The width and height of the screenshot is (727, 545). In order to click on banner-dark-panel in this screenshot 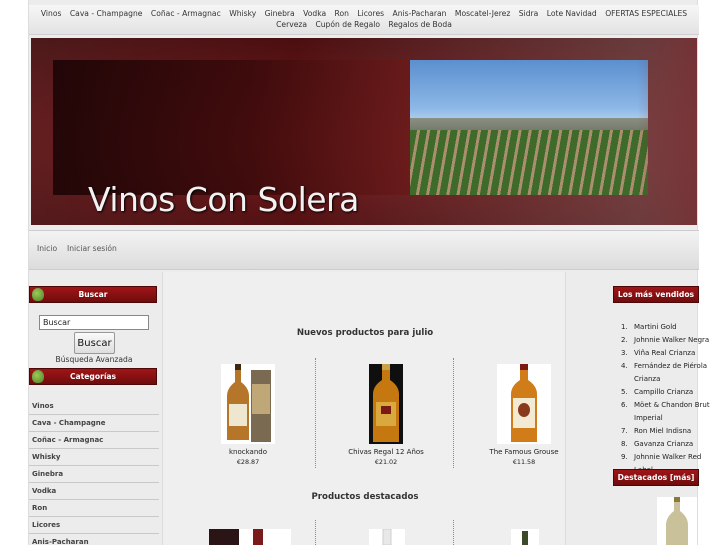, I will do `click(233, 127)`.